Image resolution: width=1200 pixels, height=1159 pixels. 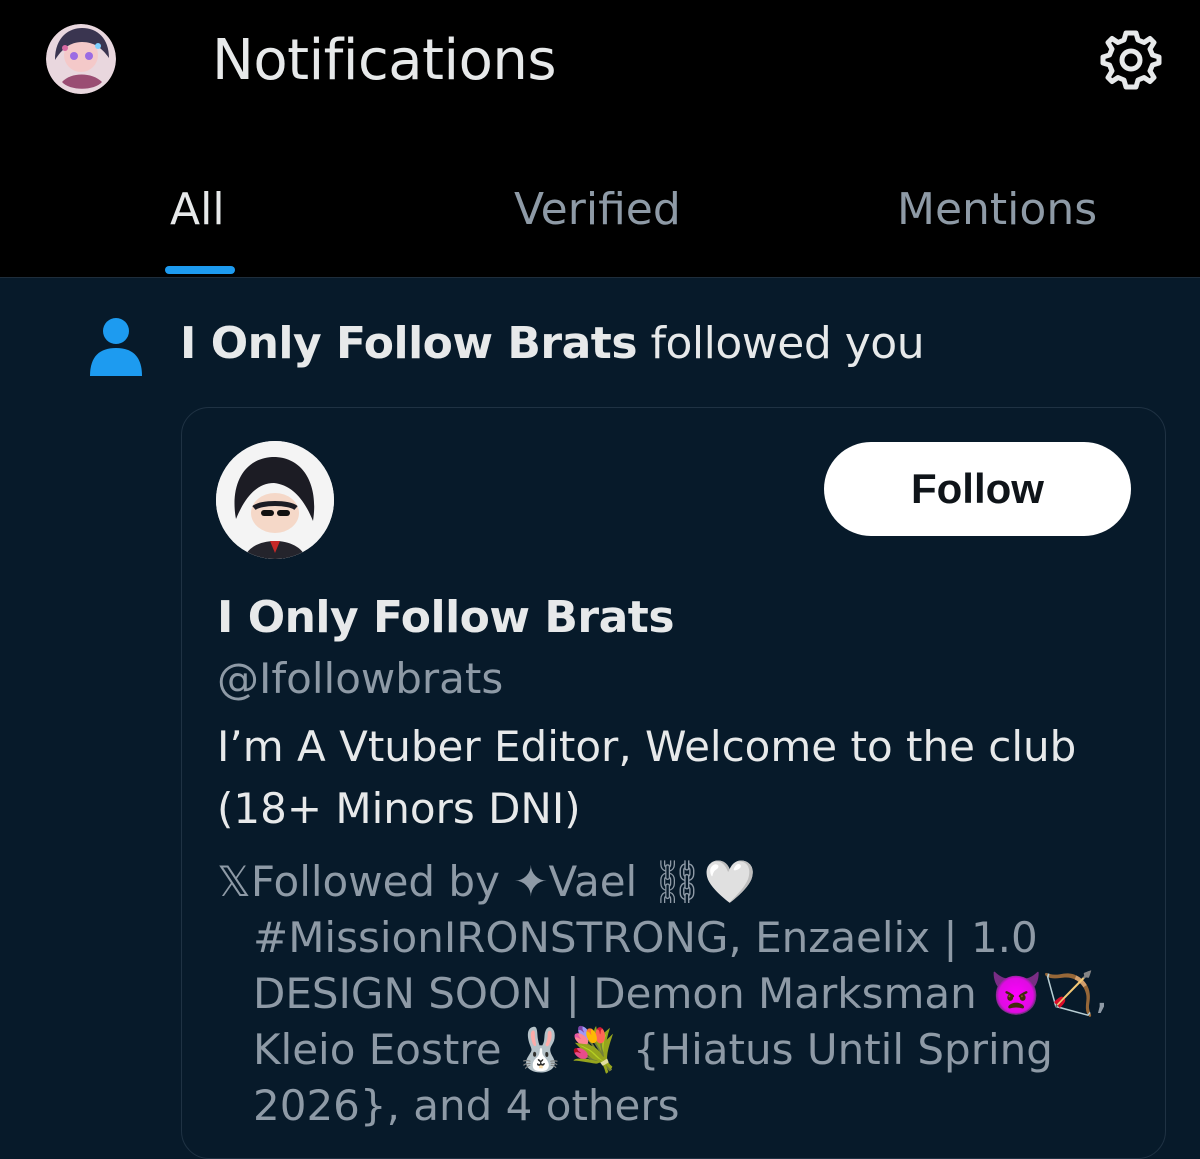 I want to click on tab-all: All, so click(x=197, y=209).